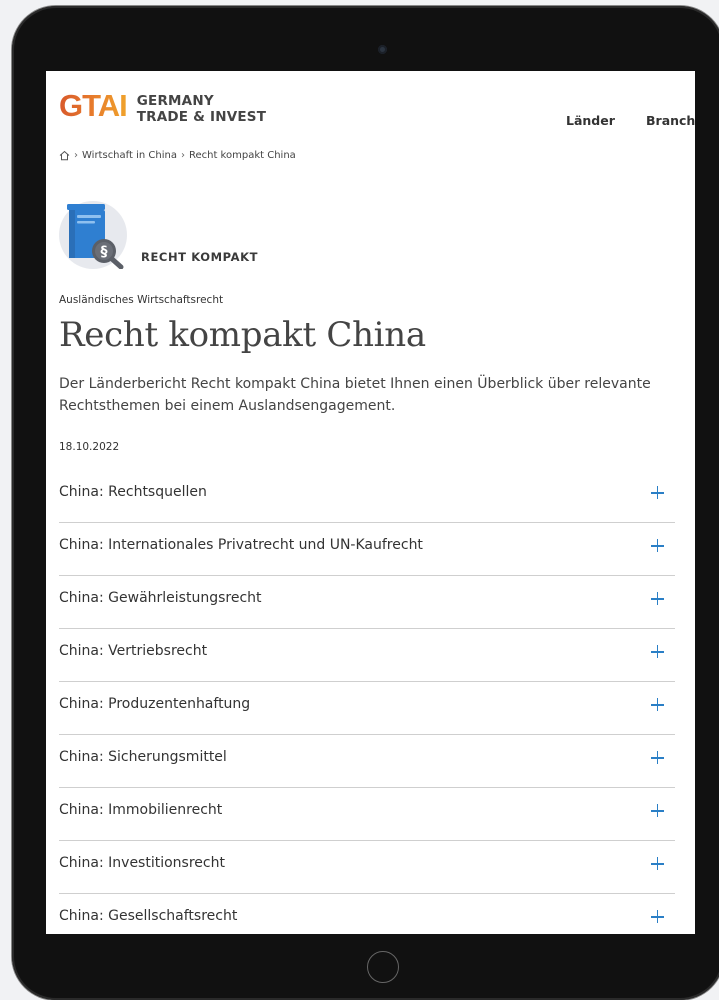  What do you see at coordinates (64, 155) in the screenshot?
I see `home-icon` at bounding box center [64, 155].